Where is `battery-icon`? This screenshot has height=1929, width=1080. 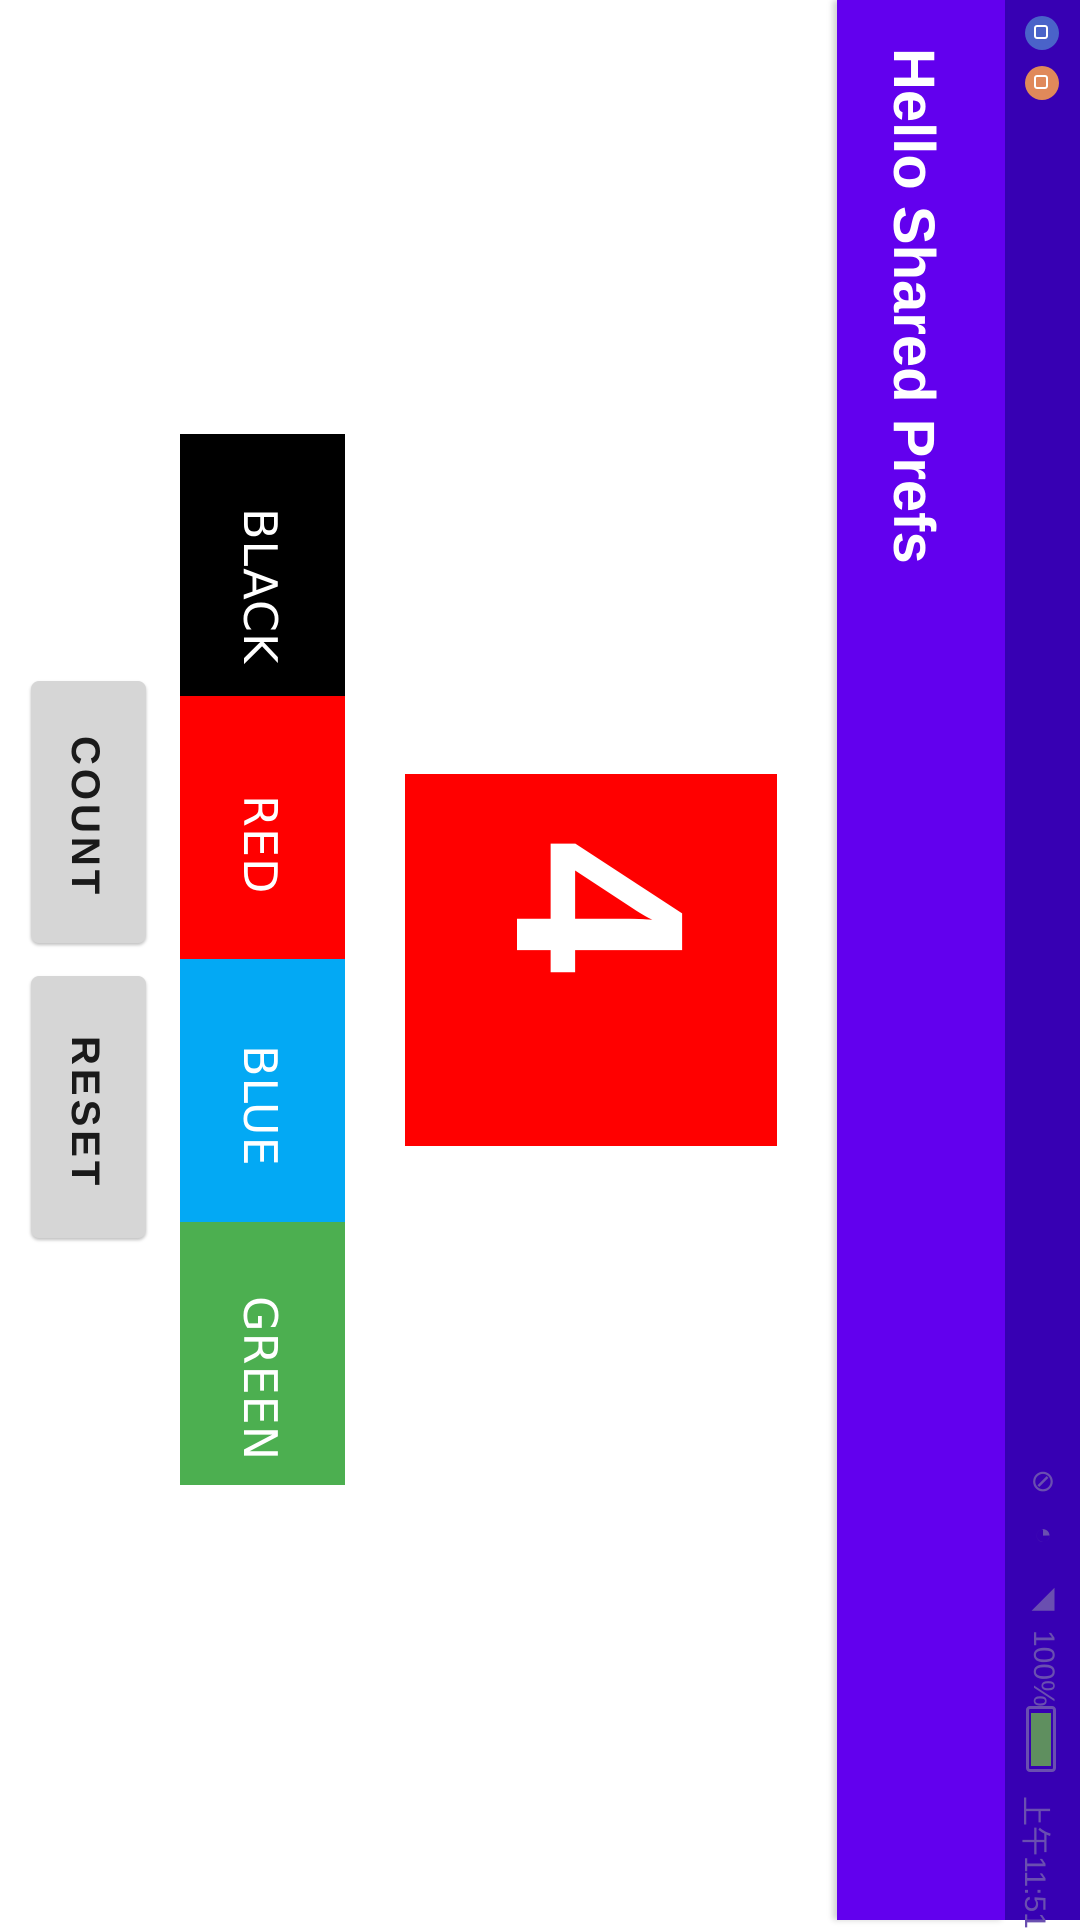 battery-icon is located at coordinates (1041, 1739).